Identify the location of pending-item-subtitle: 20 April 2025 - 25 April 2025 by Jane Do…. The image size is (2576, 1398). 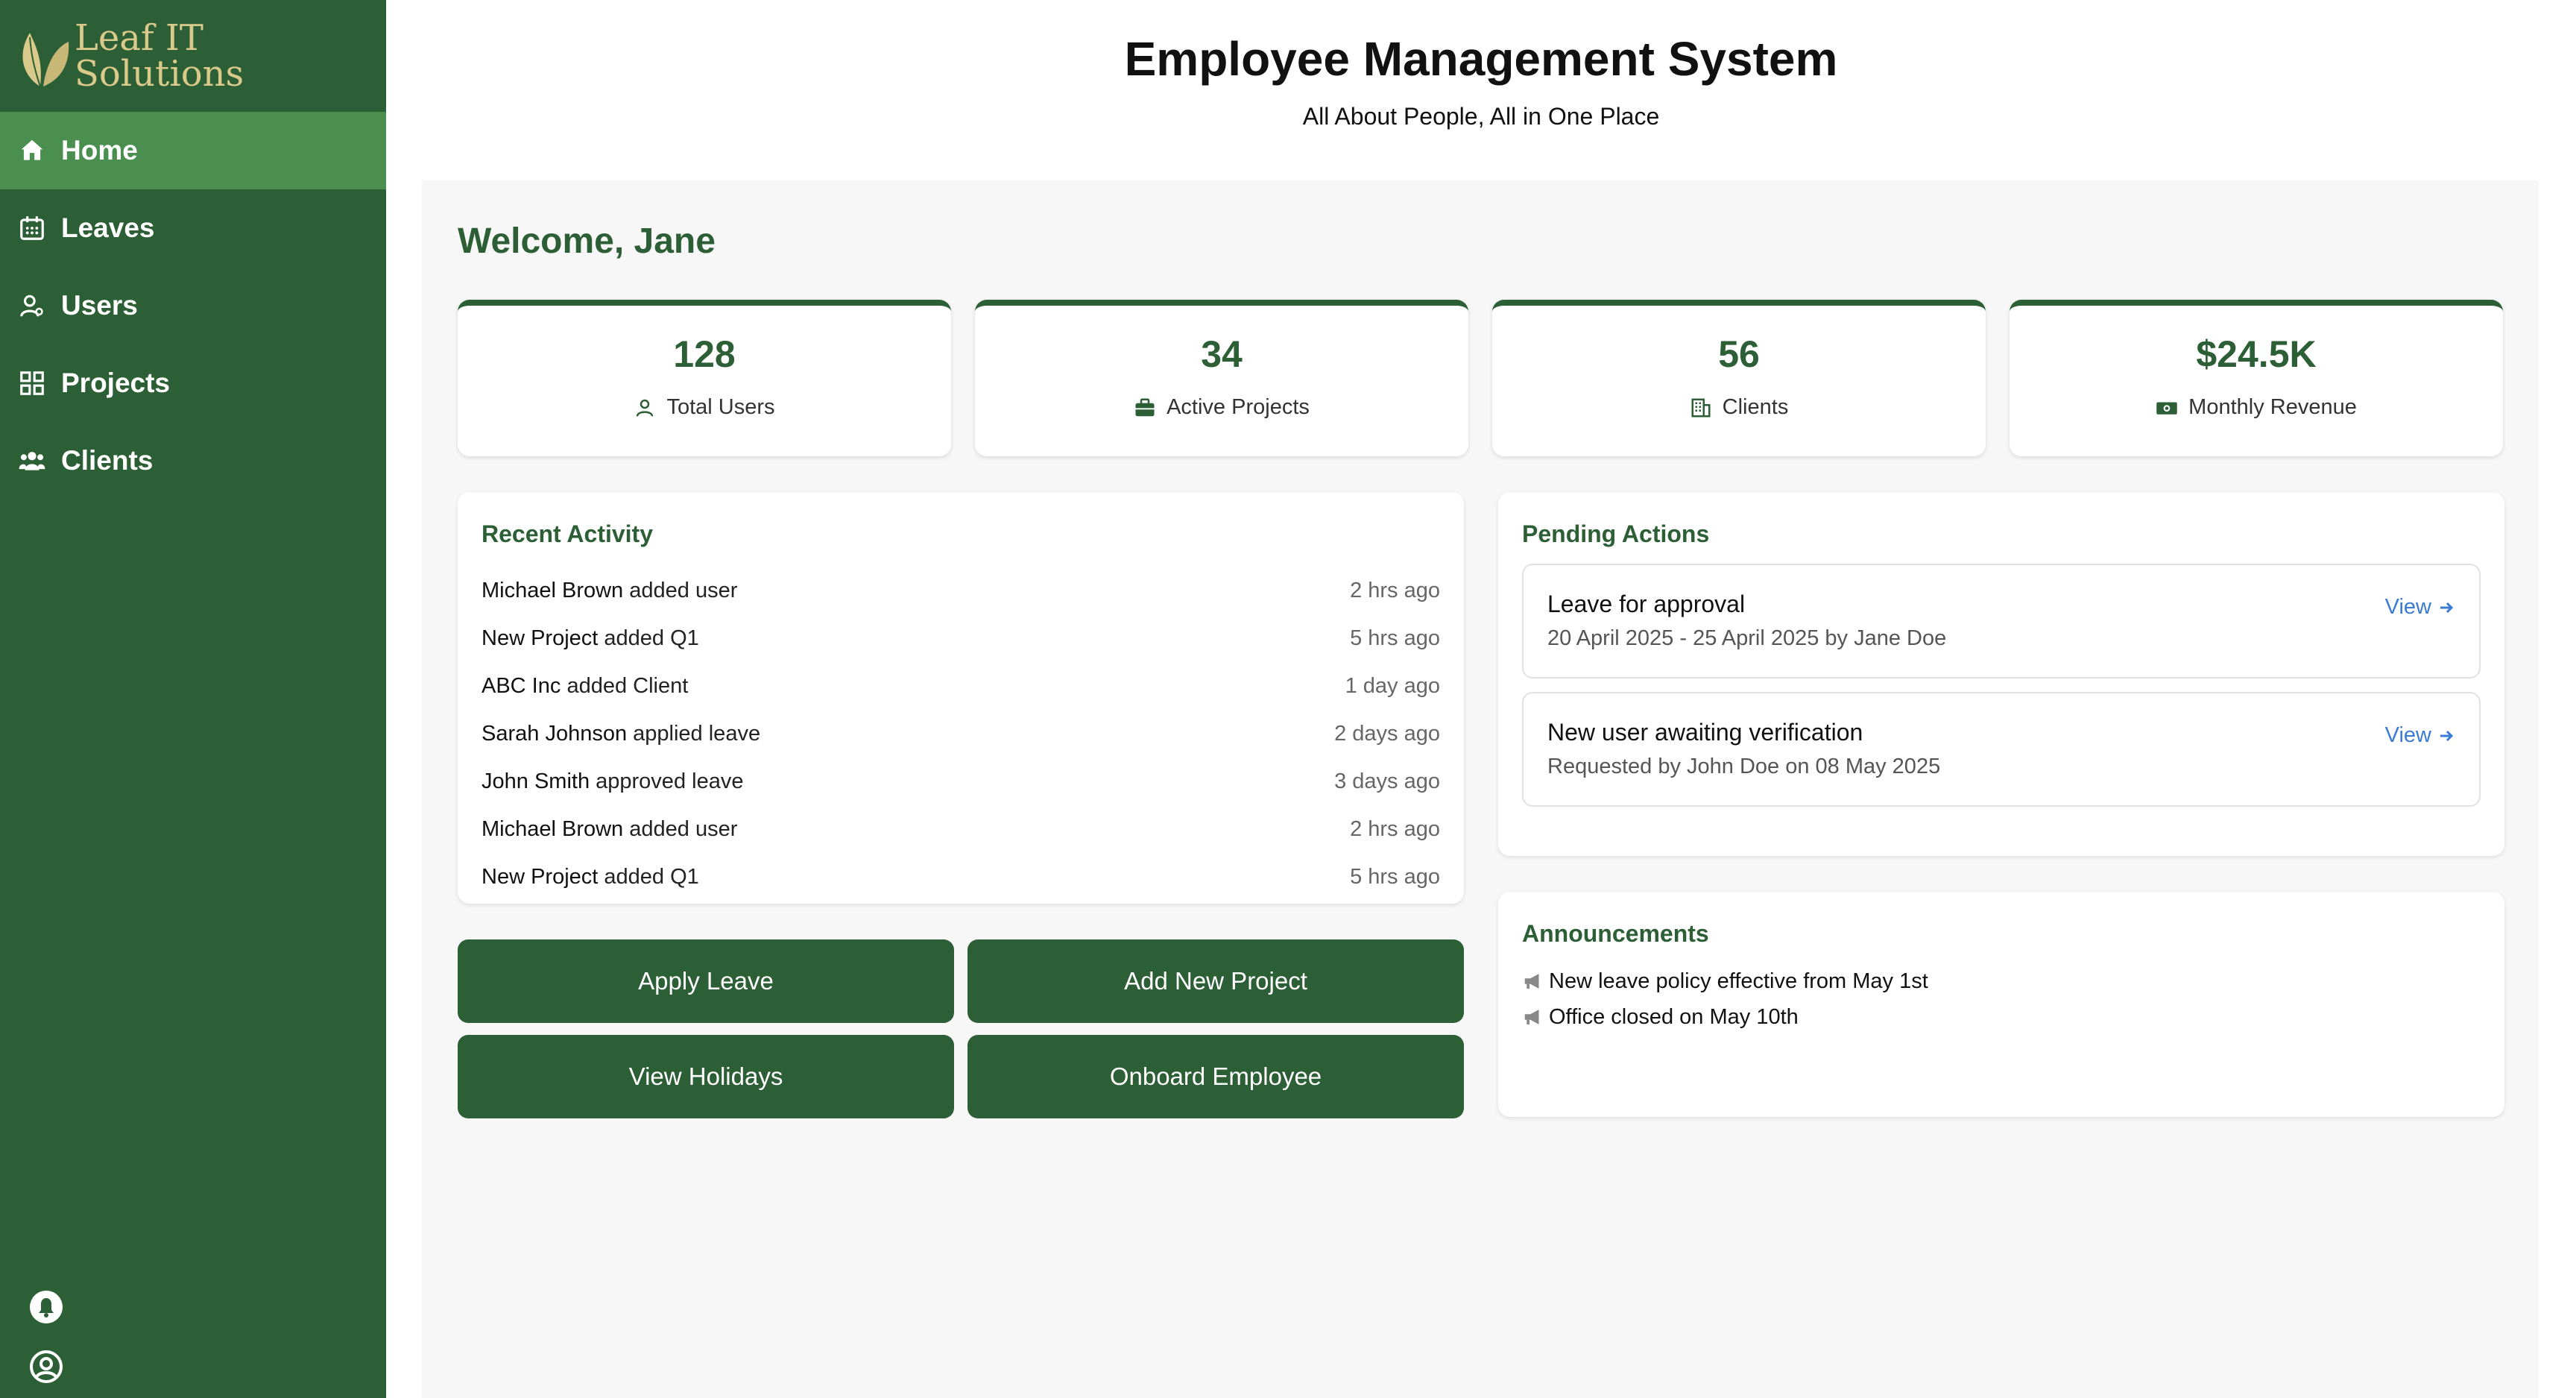
(1747, 638).